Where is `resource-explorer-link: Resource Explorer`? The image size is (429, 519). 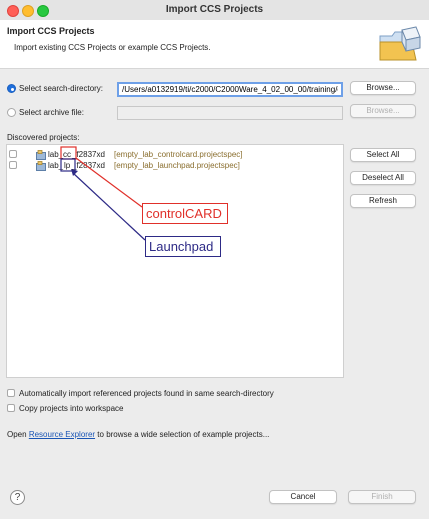
resource-explorer-link: Resource Explorer is located at coordinates (62, 434).